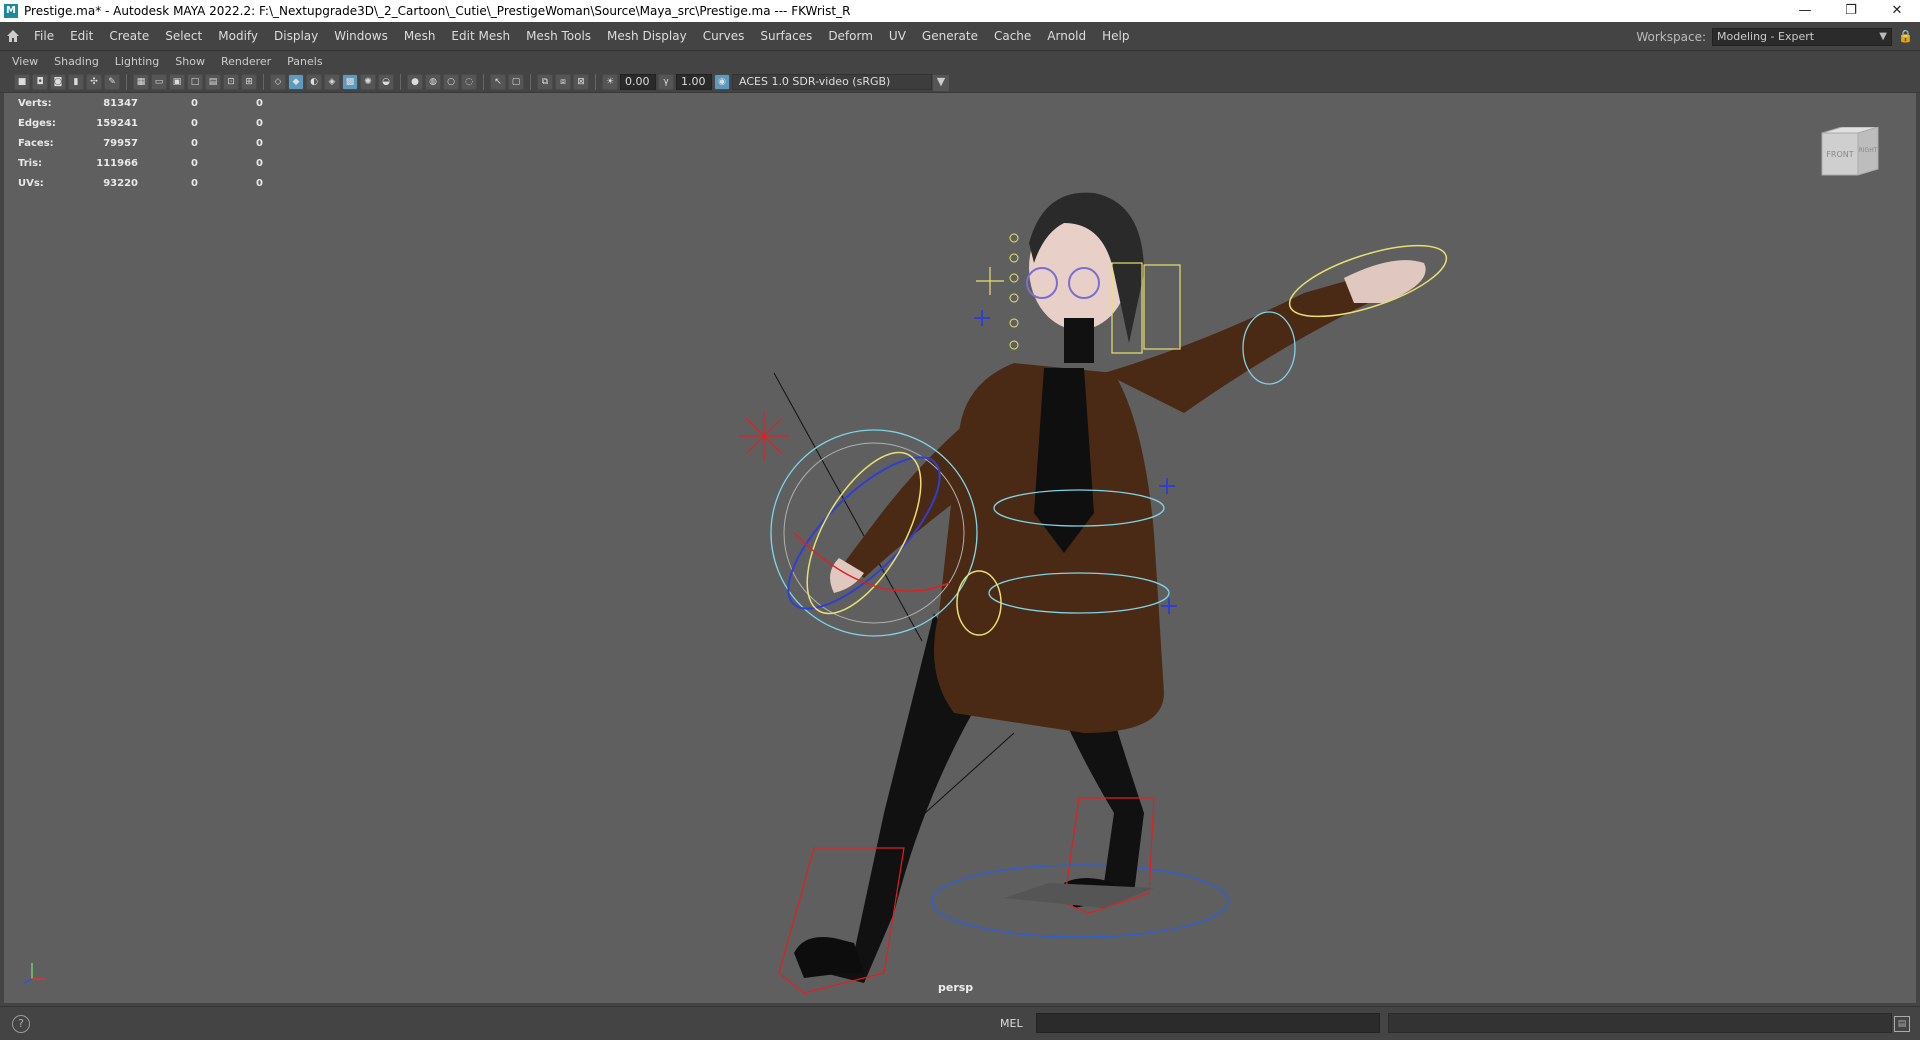 The image size is (1920, 1040). What do you see at coordinates (1671, 36) in the screenshot?
I see `workspace-label: Workspace:` at bounding box center [1671, 36].